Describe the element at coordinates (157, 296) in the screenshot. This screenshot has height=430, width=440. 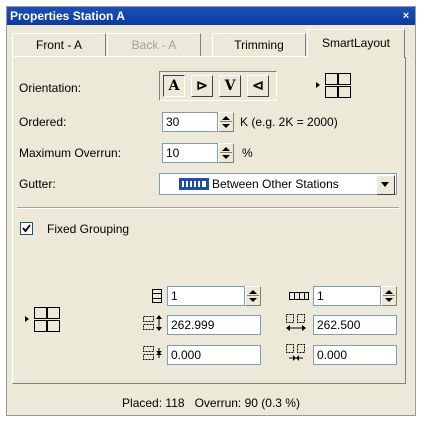
I see `rows-icon` at that location.